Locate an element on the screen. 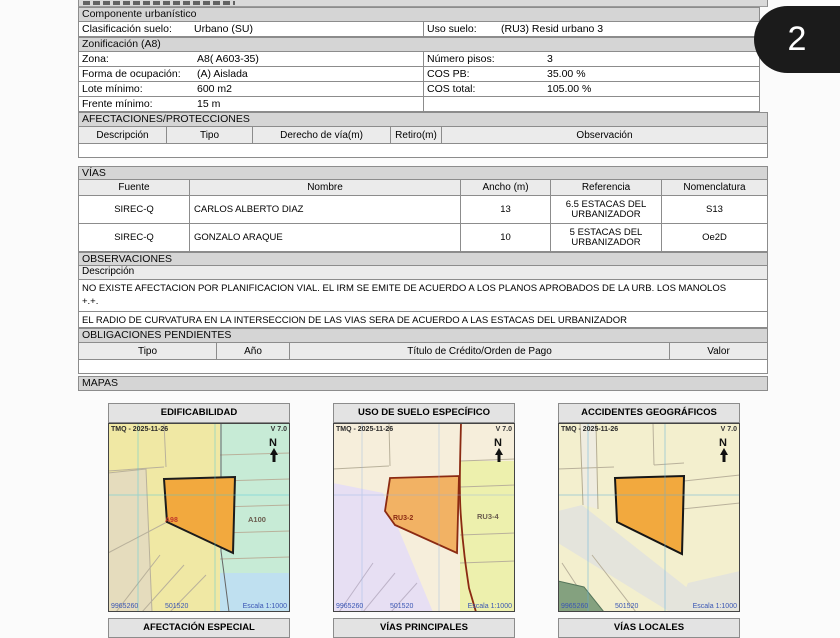 This screenshot has height=638, width=840. cell-nomenclatura: S13 is located at coordinates (714, 209).